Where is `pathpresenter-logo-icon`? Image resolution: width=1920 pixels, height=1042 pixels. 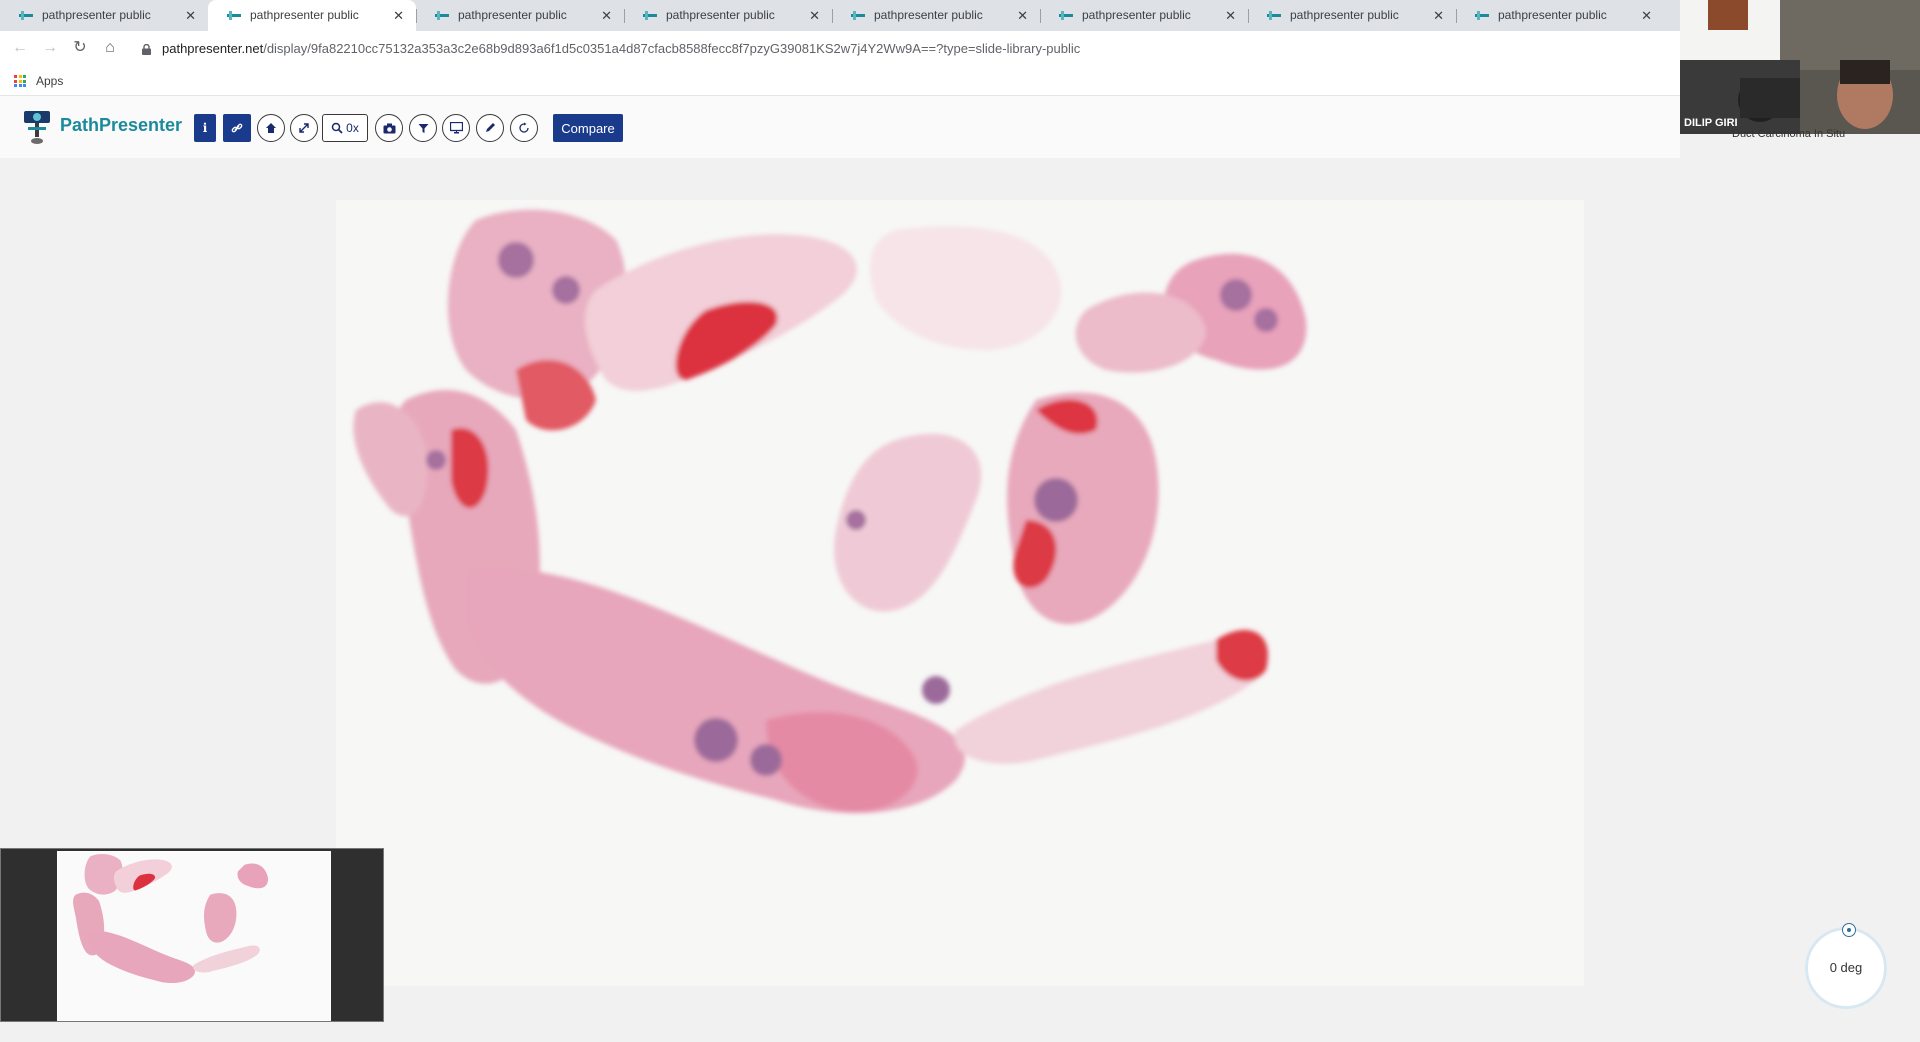
pathpresenter-logo-icon is located at coordinates (37, 127).